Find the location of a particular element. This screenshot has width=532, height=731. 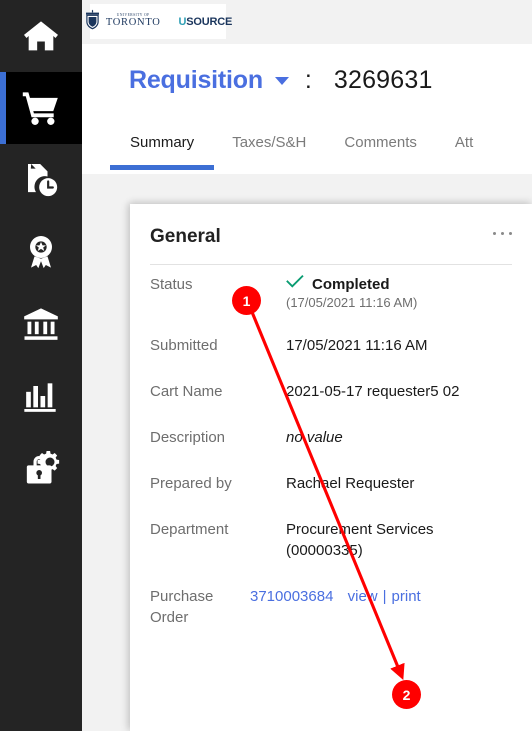

sidebar-item-accounts-payable is located at coordinates (41, 324).